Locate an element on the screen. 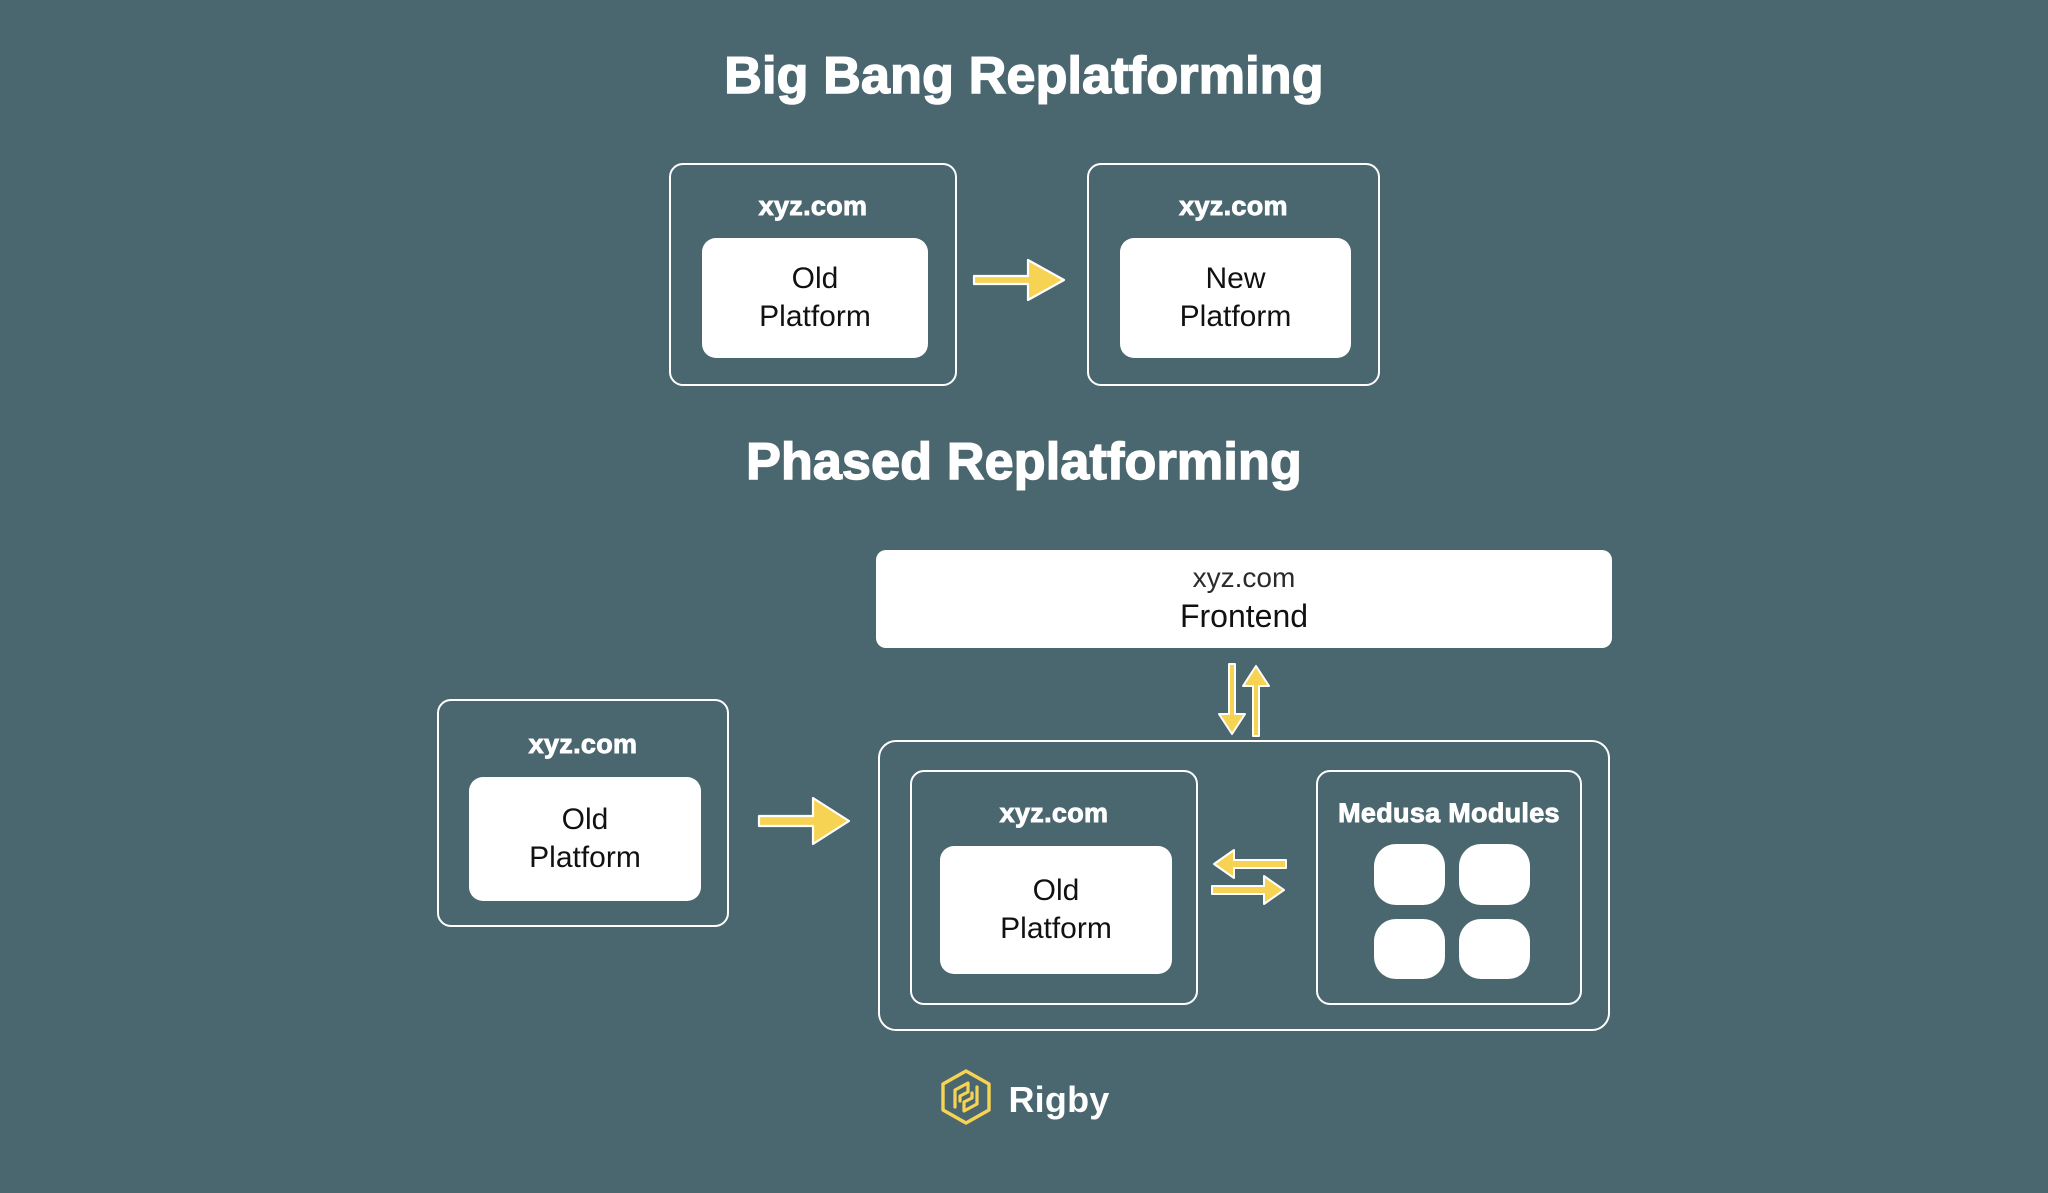 The image size is (2048, 1193). phased-legacy-medusa-link is located at coordinates (1249, 877).